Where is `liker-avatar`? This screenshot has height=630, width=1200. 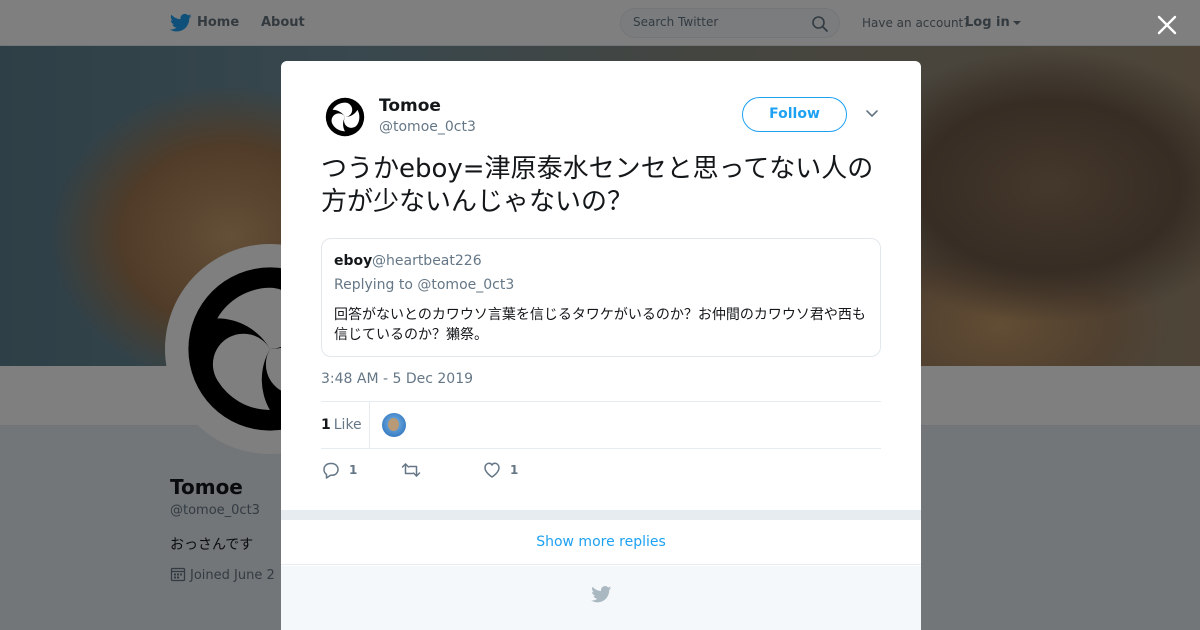
liker-avatar is located at coordinates (394, 425).